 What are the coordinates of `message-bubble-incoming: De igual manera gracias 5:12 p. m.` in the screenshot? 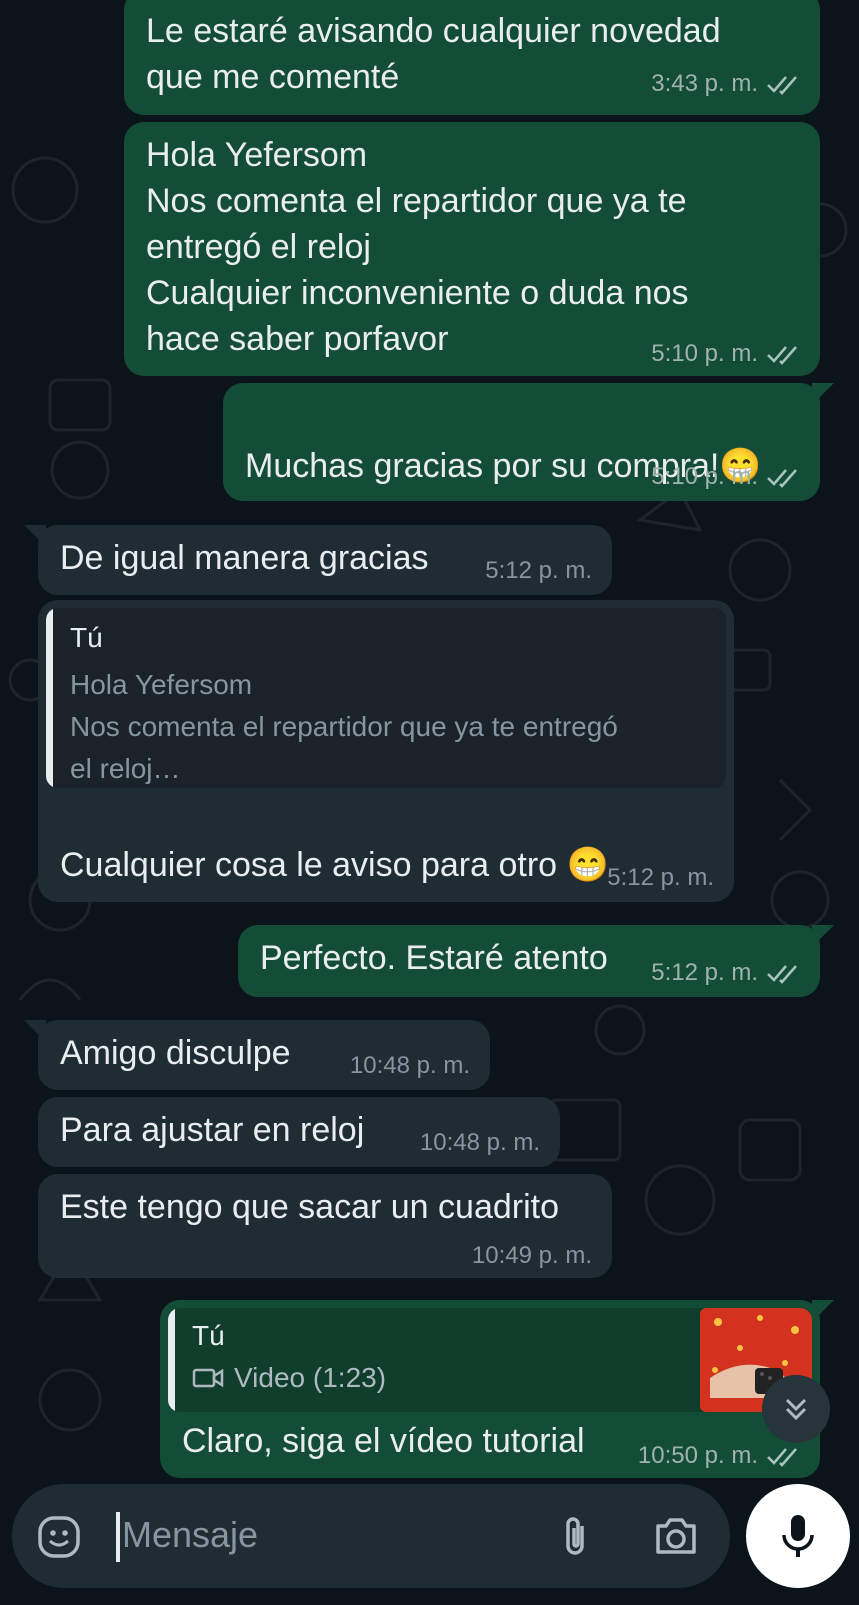 It's located at (318, 560).